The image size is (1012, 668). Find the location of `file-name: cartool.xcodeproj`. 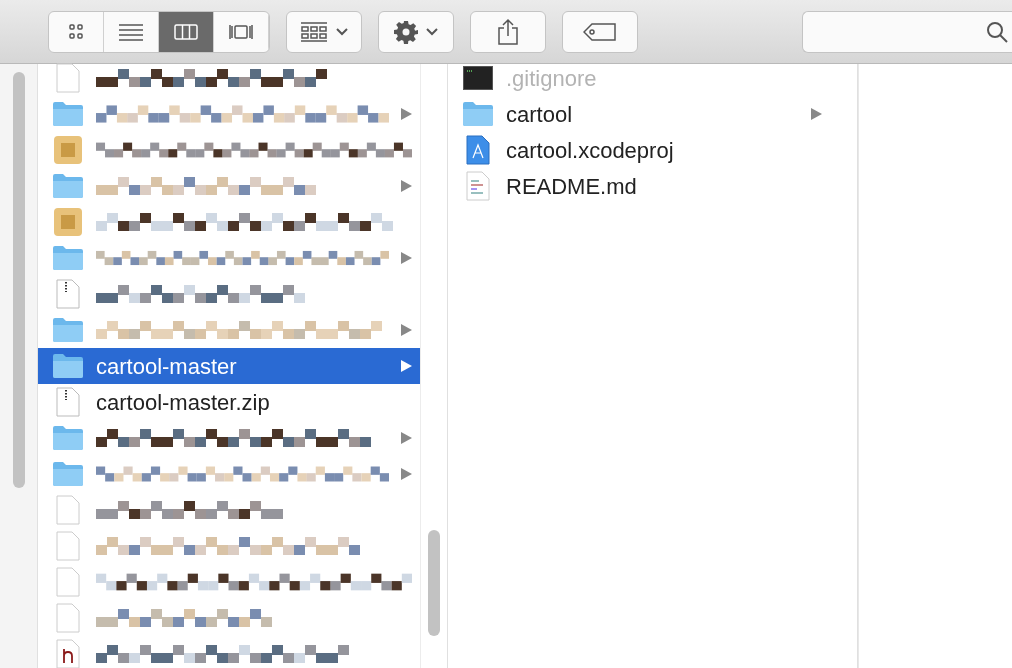

file-name: cartool.xcodeproj is located at coordinates (590, 150).